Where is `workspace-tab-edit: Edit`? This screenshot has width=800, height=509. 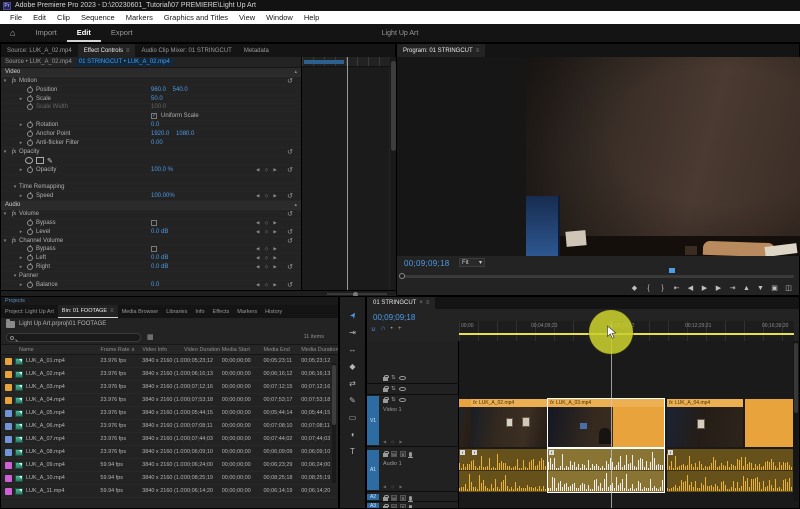
workspace-tab-edit: Edit is located at coordinates (83, 33).